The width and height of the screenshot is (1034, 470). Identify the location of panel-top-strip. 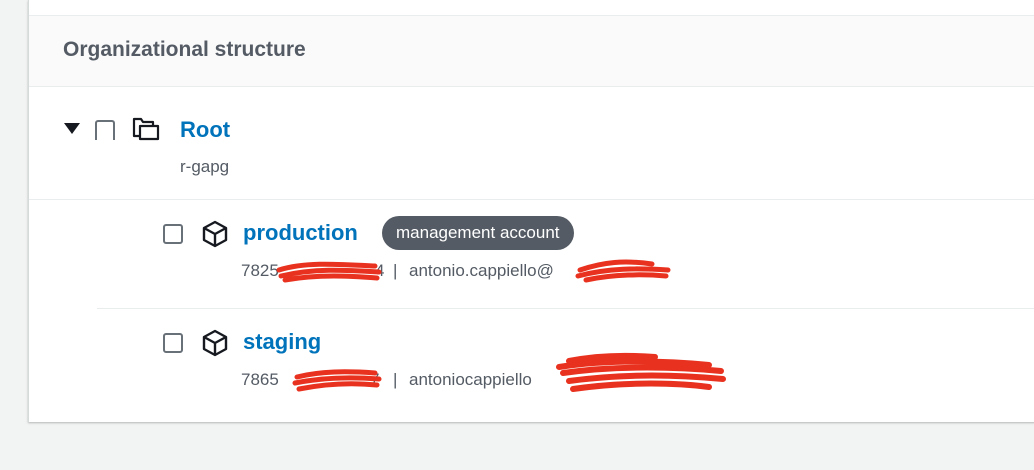
(531, 8).